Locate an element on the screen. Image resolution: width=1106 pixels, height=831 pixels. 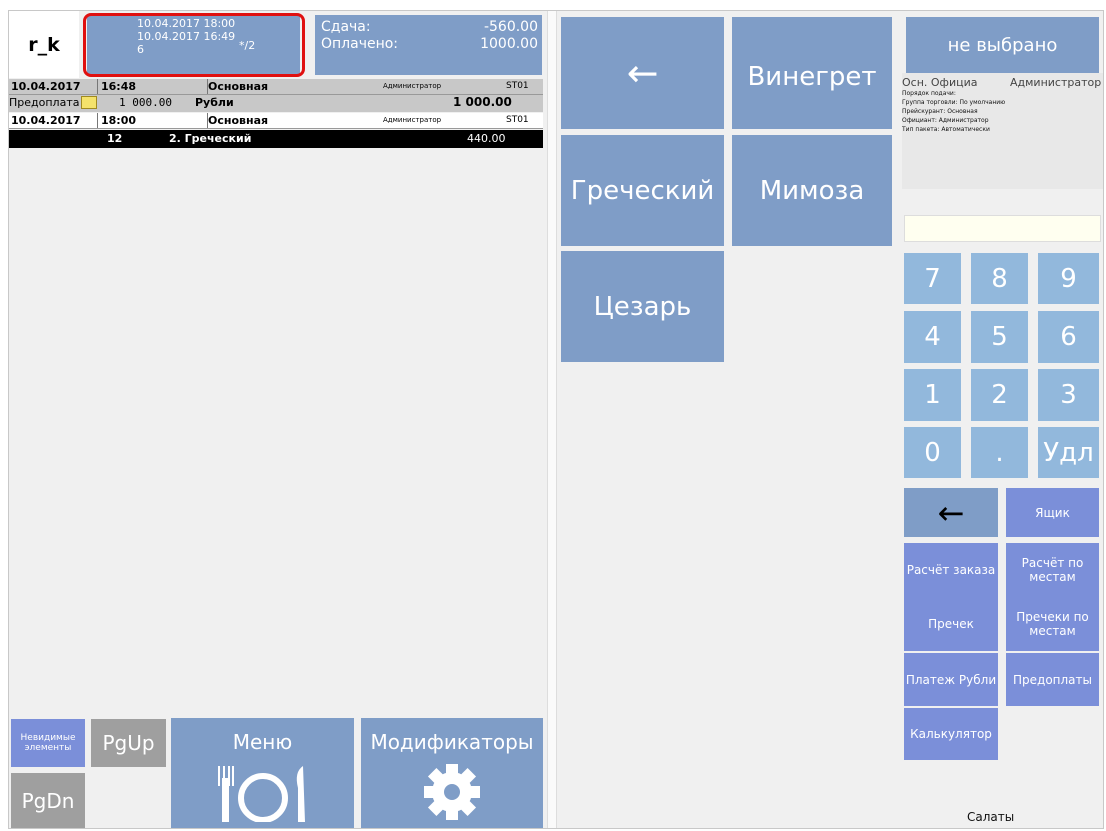
payment-summary-panel: Сдача: -560.00 Оплачено: 1000.00 is located at coordinates (428, 45).